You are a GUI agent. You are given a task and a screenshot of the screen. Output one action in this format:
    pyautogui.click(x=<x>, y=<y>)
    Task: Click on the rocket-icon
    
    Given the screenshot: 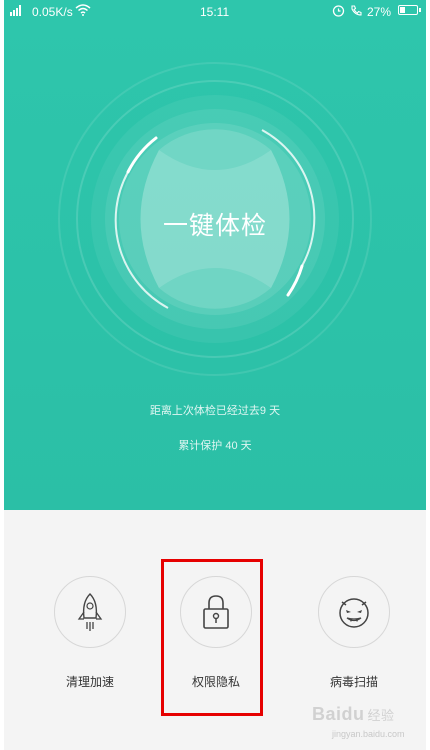 What is the action you would take?
    pyautogui.click(x=90, y=612)
    